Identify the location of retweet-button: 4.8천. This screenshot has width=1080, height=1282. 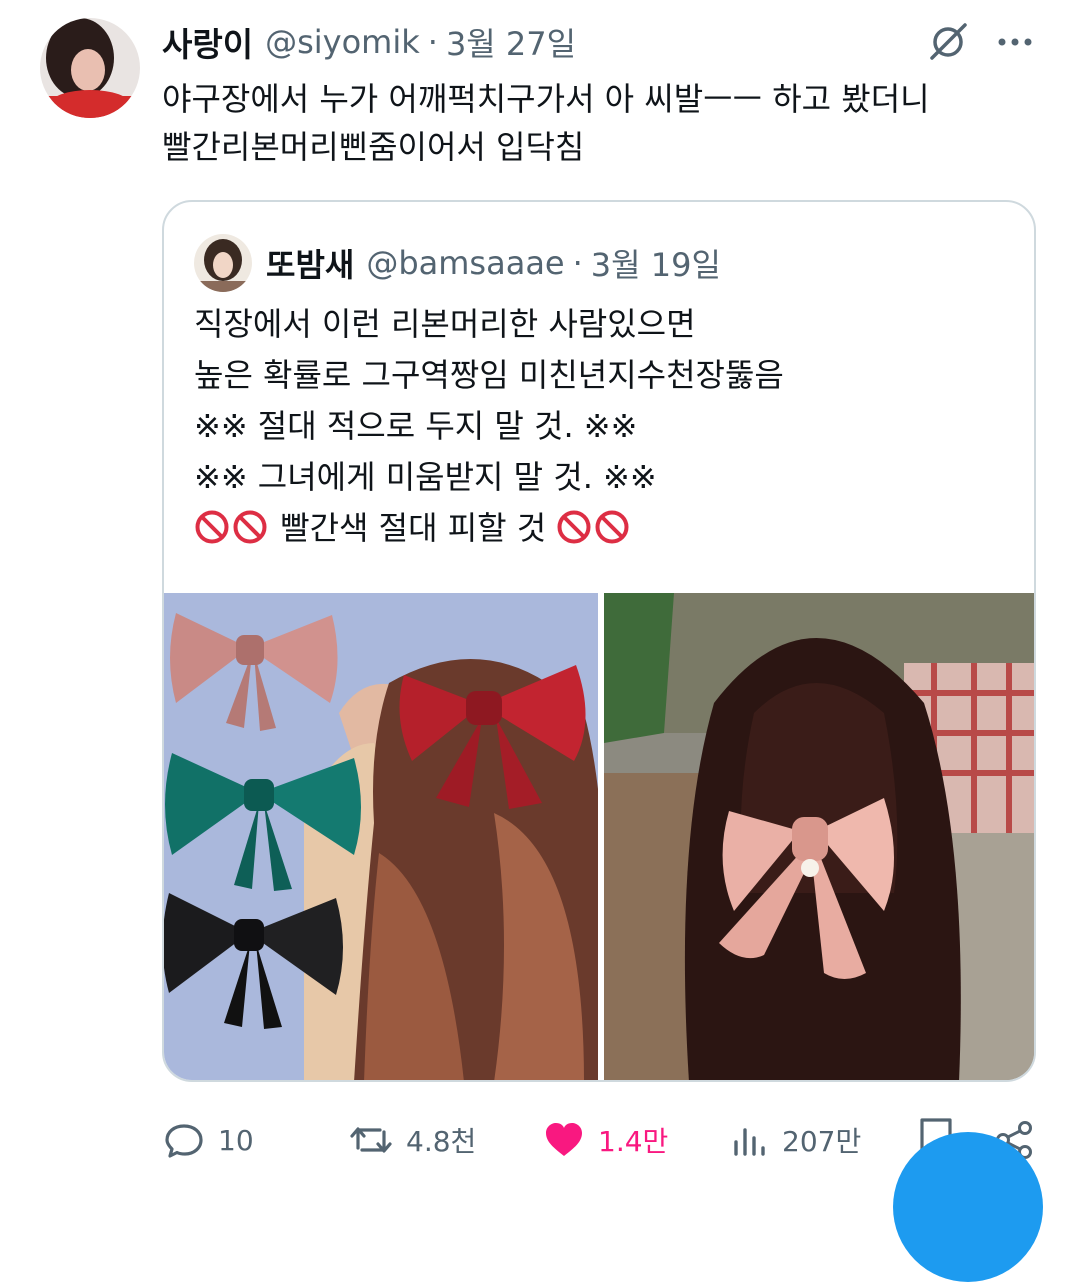
(412, 1140).